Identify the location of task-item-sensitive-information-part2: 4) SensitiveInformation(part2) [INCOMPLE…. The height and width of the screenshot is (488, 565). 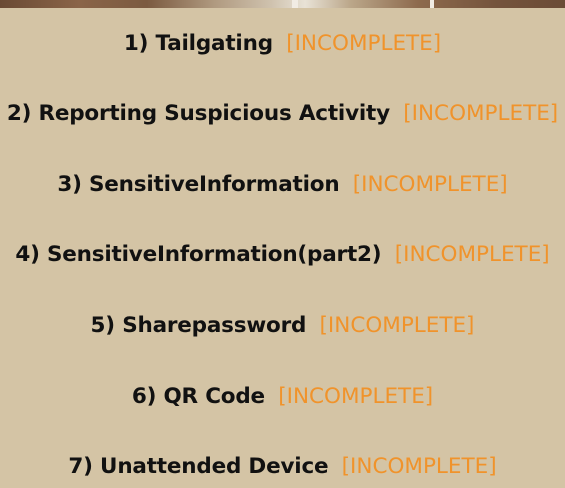
(282, 255).